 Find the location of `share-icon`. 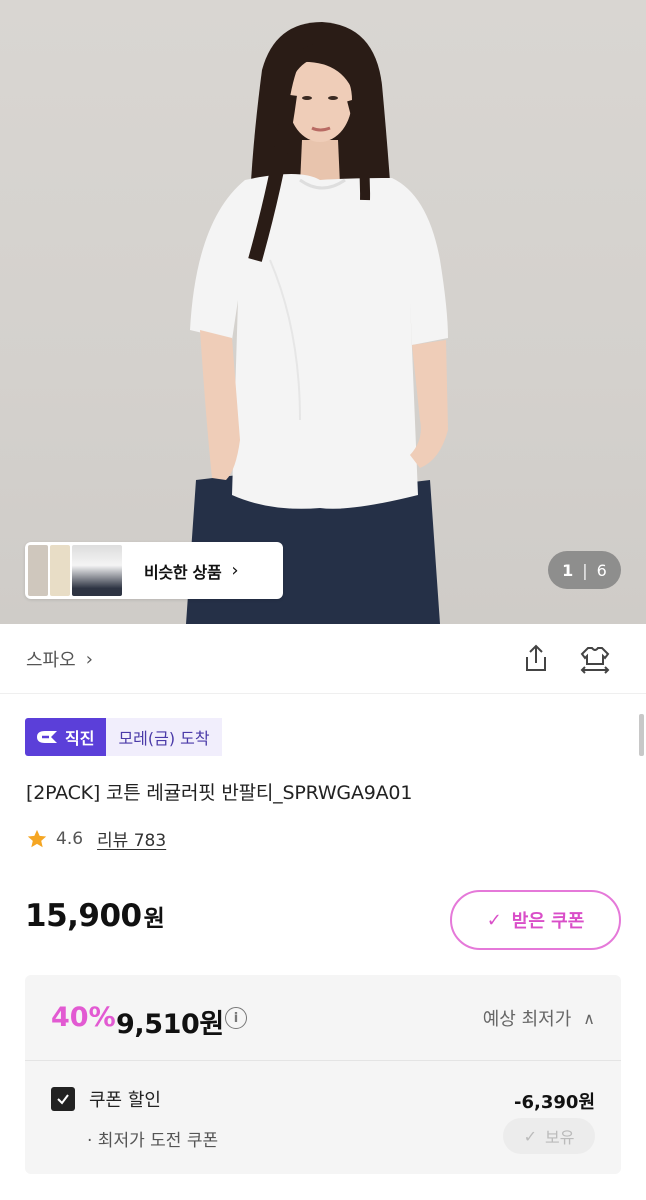

share-icon is located at coordinates (536, 659).